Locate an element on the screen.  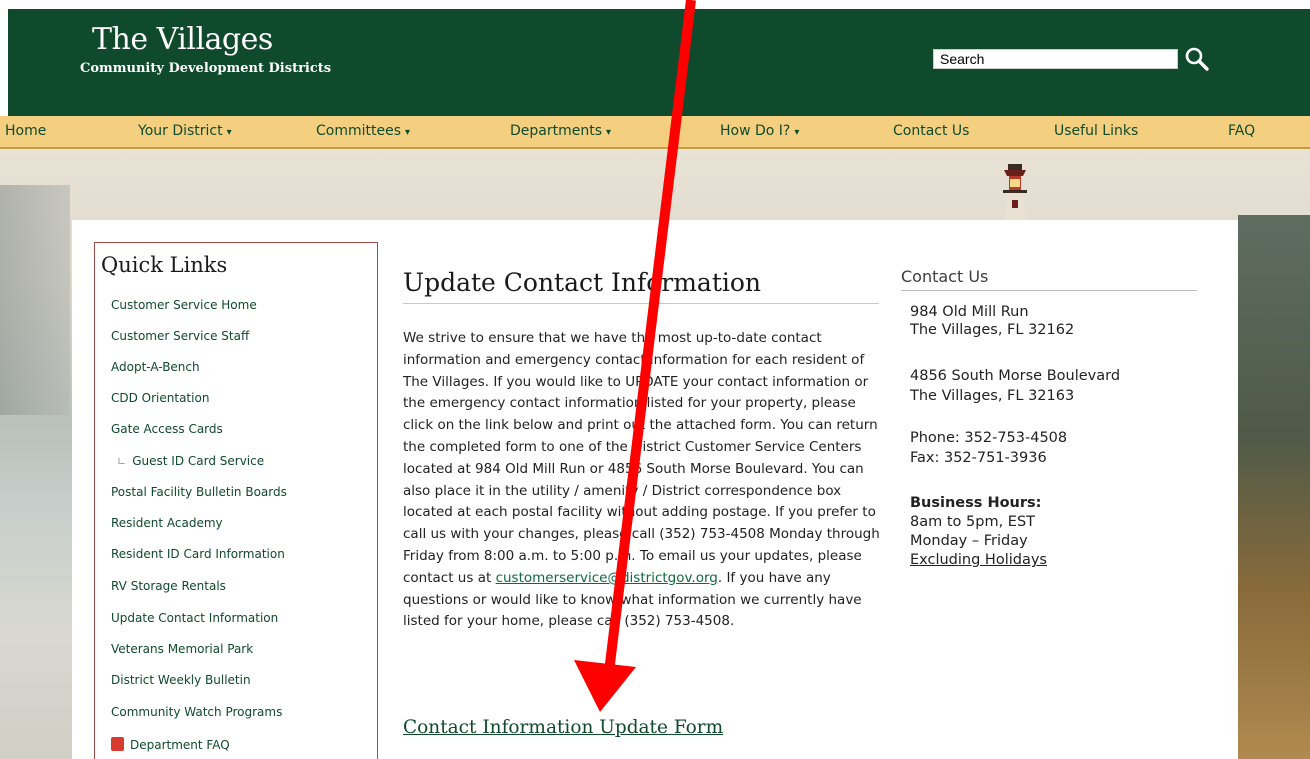
nav-home-label: Home is located at coordinates (26, 131).